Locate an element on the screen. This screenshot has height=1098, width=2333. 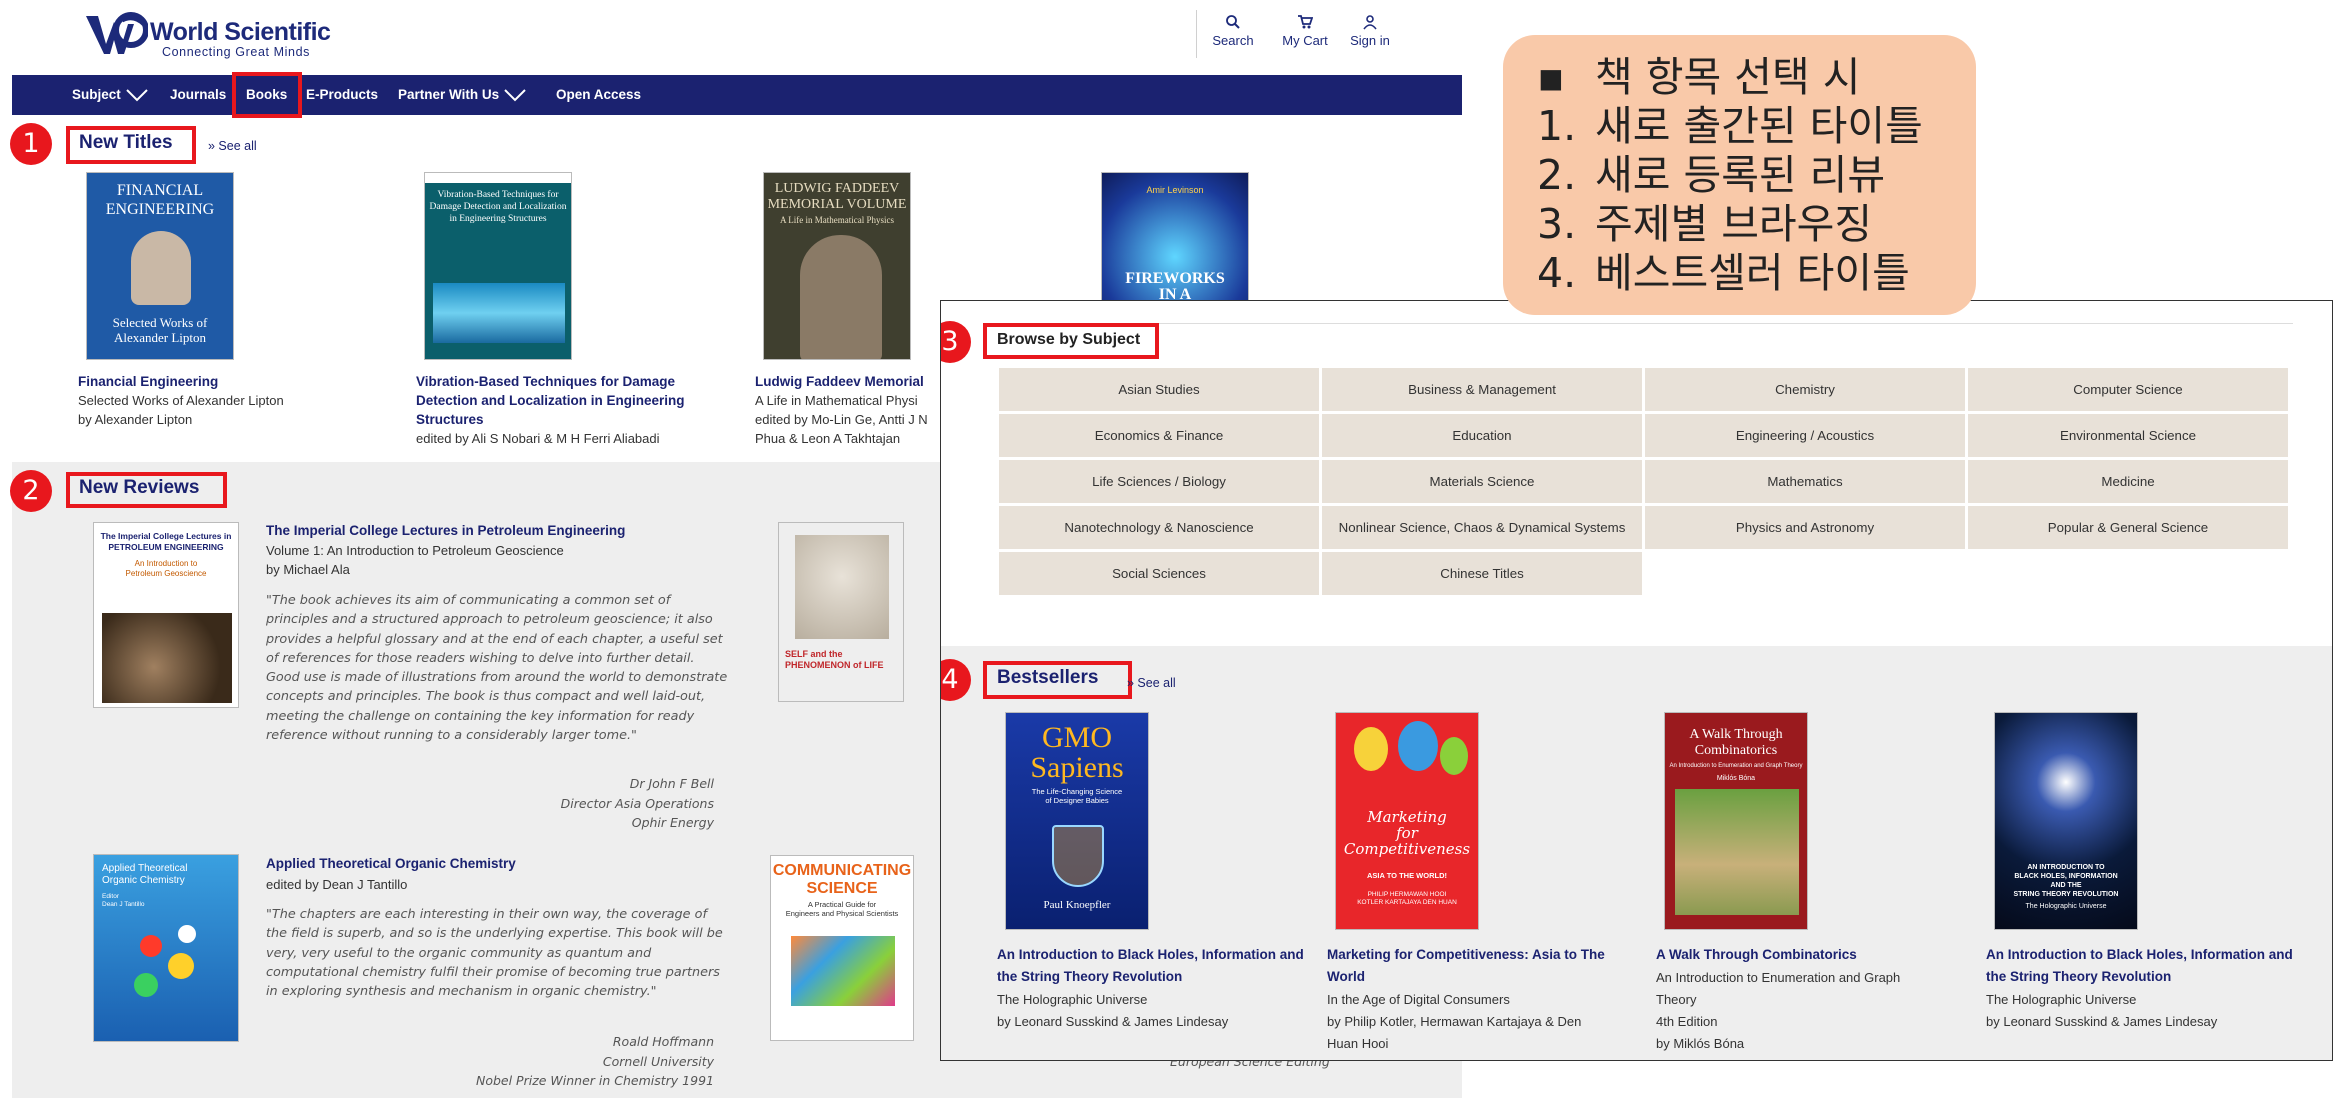
search-icon is located at coordinates (1233, 22).